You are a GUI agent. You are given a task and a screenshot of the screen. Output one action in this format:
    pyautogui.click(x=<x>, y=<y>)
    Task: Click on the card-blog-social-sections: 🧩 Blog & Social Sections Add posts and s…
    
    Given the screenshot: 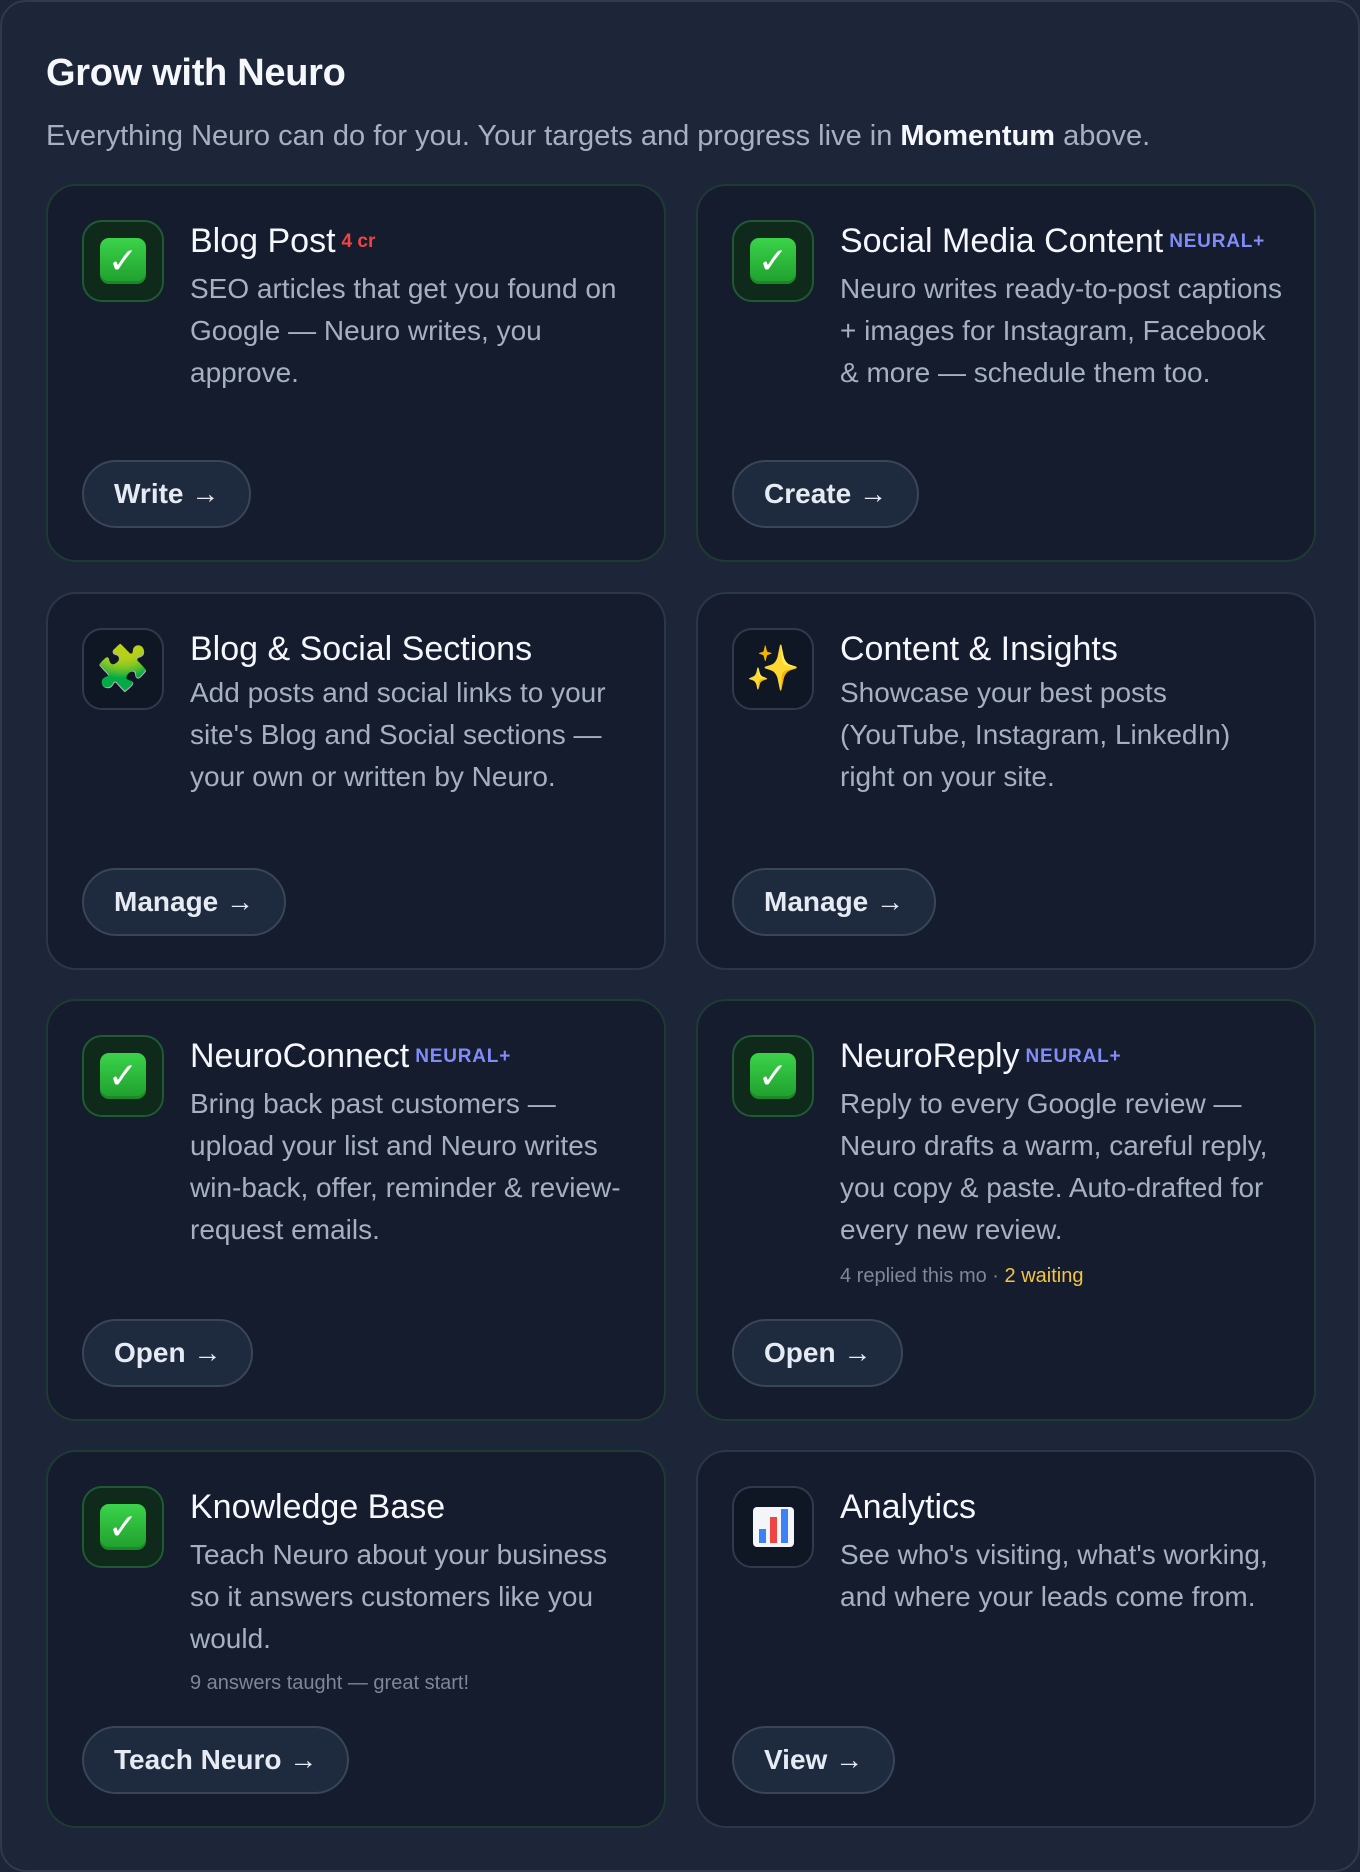 What is the action you would take?
    pyautogui.click(x=356, y=781)
    